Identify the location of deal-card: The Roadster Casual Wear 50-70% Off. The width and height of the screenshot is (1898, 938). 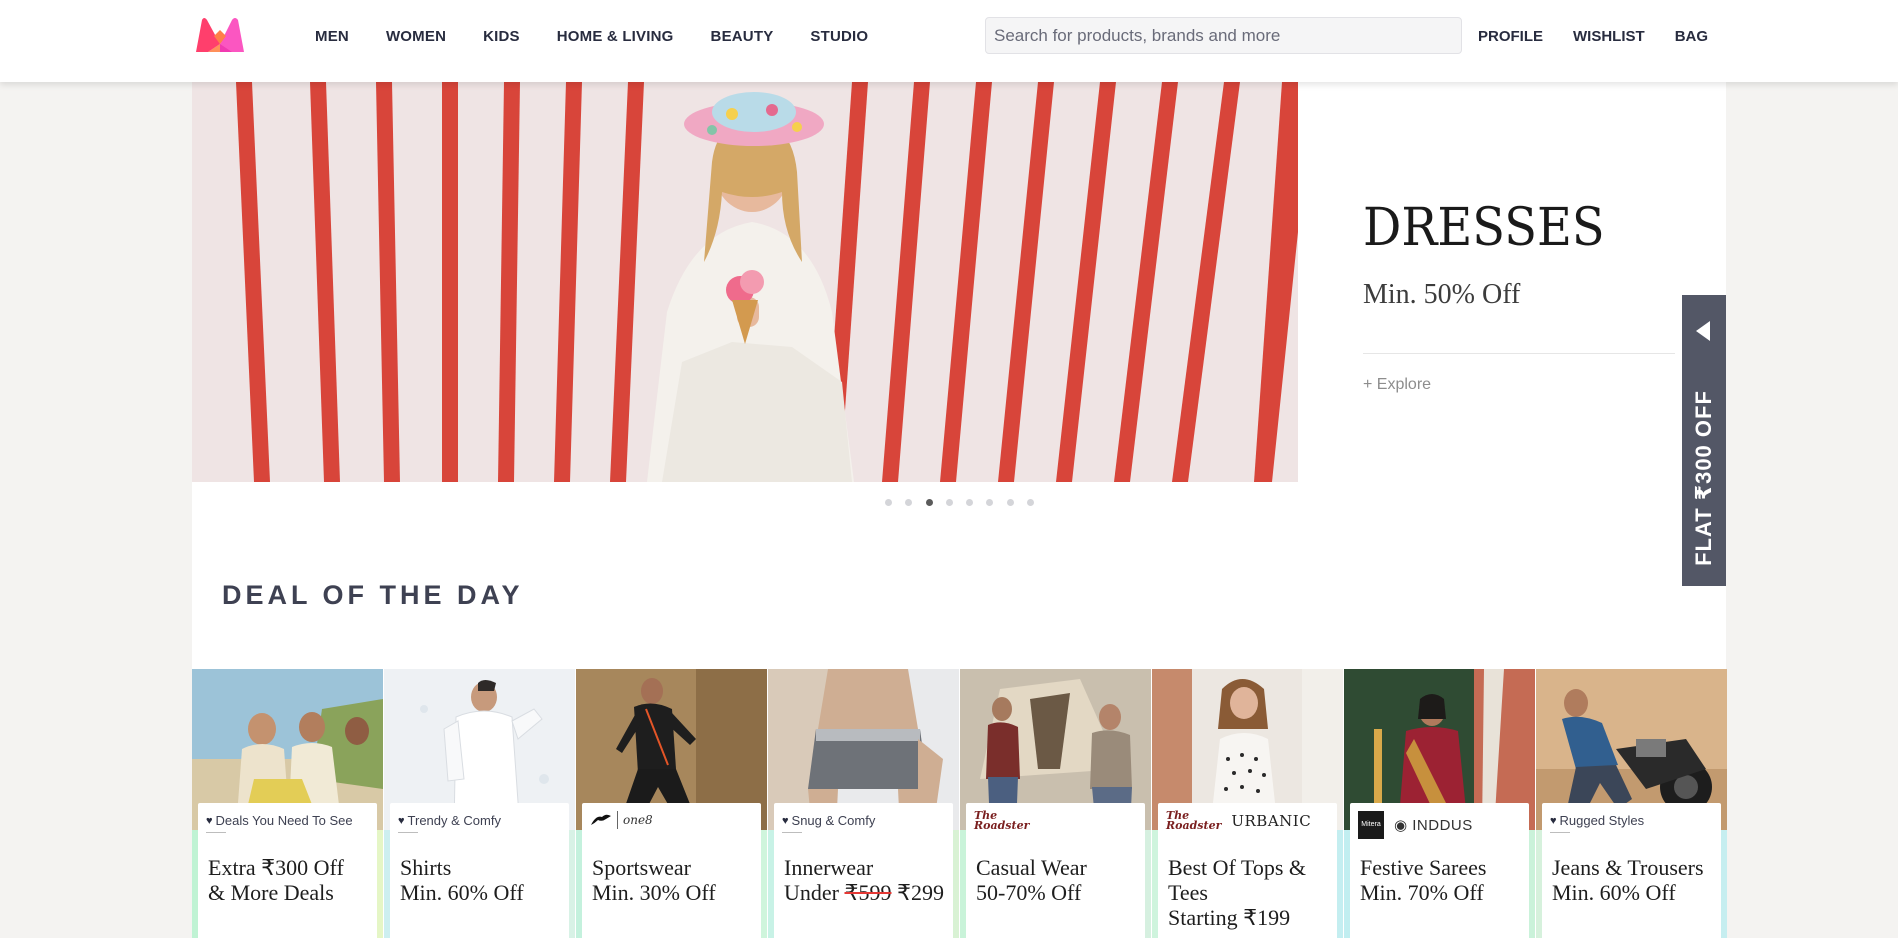
(1055, 803).